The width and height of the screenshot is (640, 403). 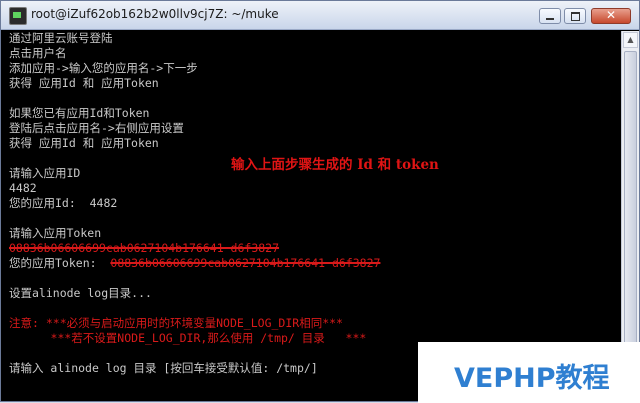 What do you see at coordinates (61, 38) in the screenshot?
I see `terminal-line: 通过阿里云账号登陆` at bounding box center [61, 38].